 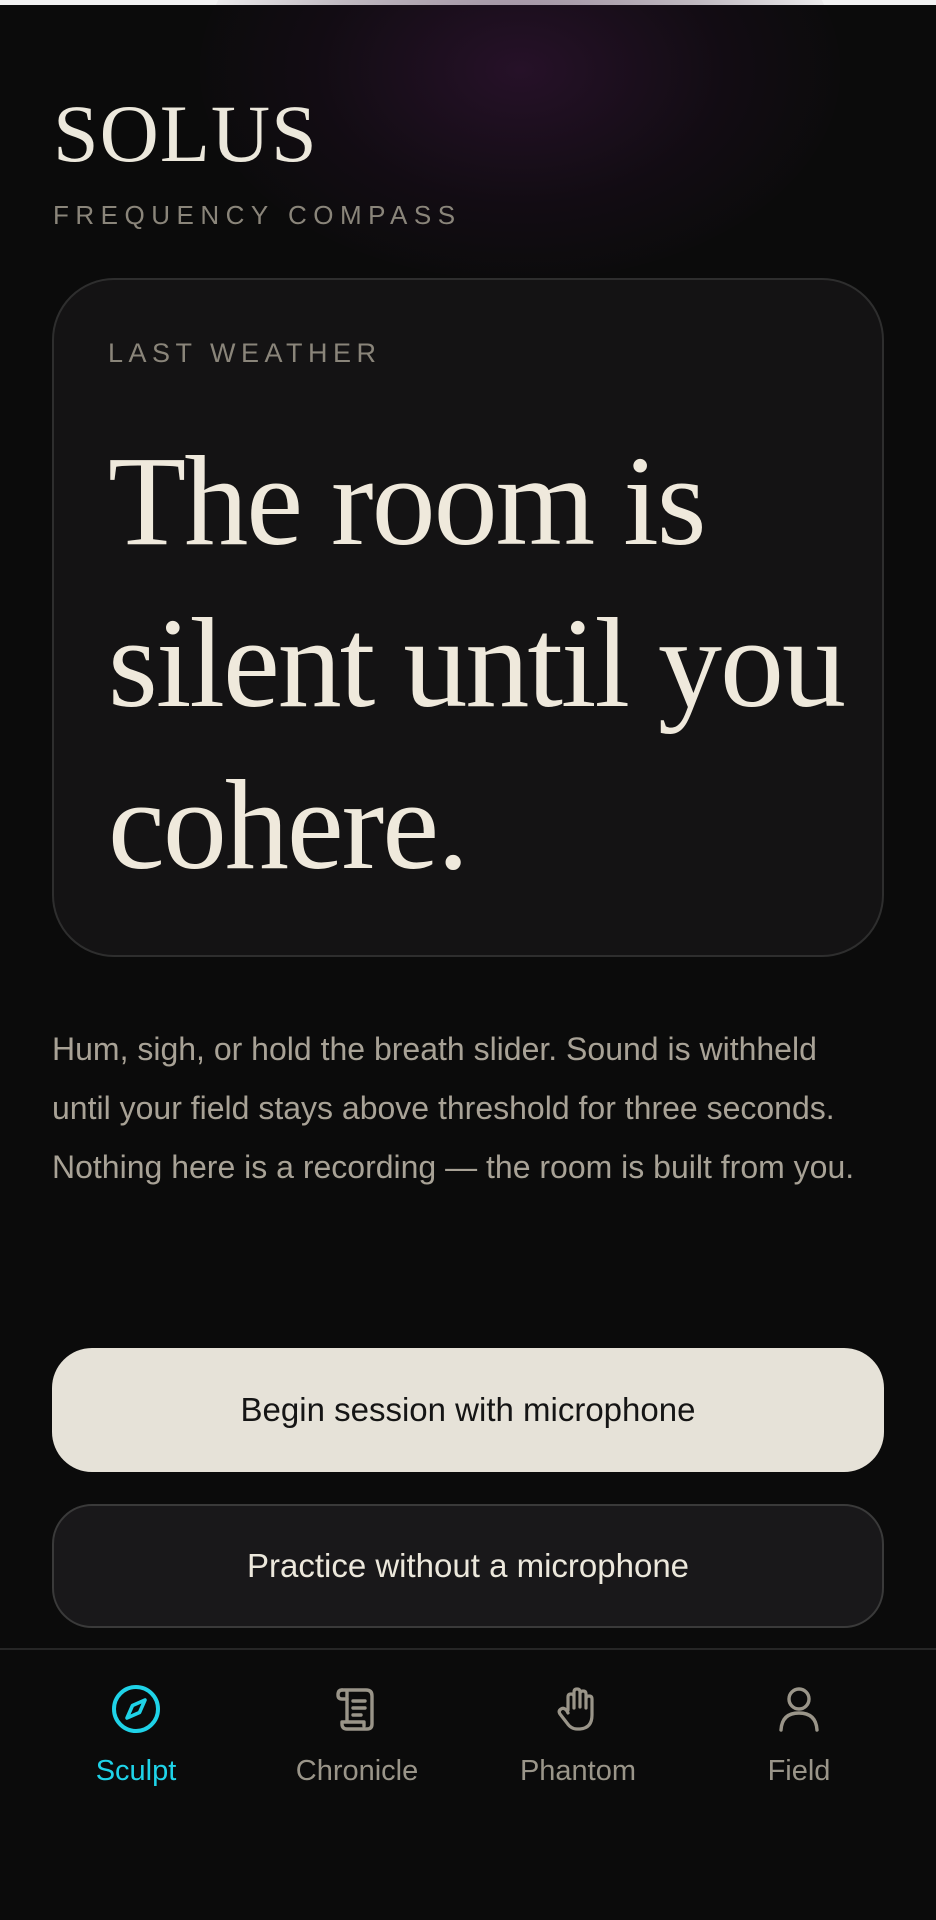 What do you see at coordinates (468, 2) in the screenshot?
I see `status-strip` at bounding box center [468, 2].